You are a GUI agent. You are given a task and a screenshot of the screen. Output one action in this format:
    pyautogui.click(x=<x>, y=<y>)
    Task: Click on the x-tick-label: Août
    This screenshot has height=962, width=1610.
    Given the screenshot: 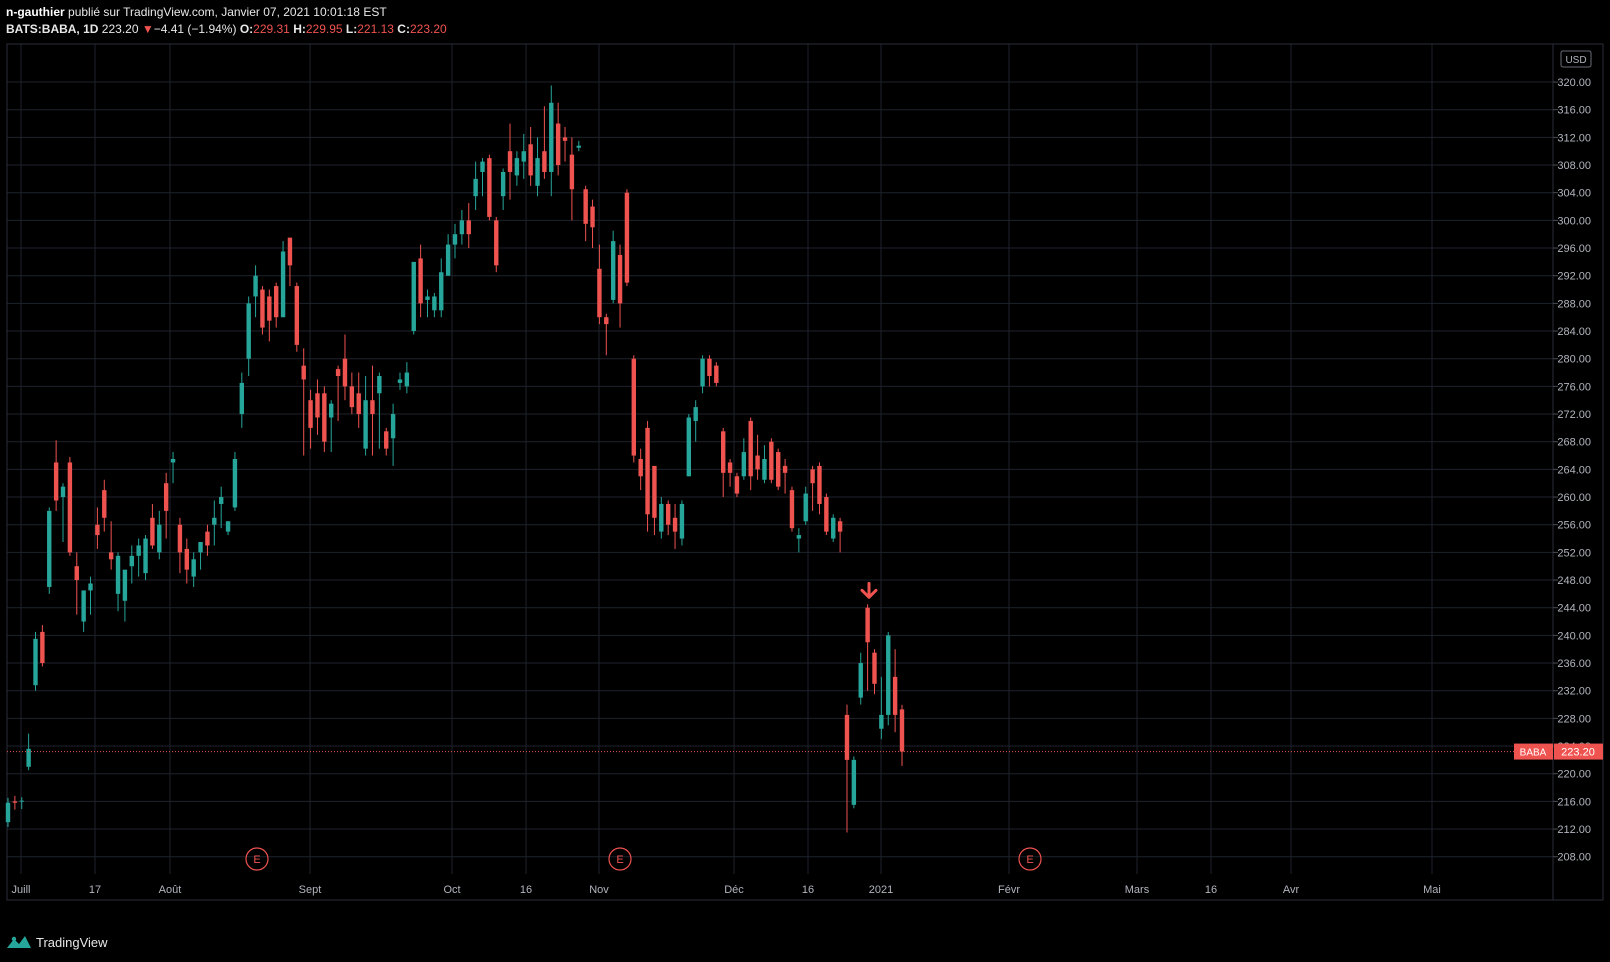 What is the action you would take?
    pyautogui.click(x=170, y=890)
    